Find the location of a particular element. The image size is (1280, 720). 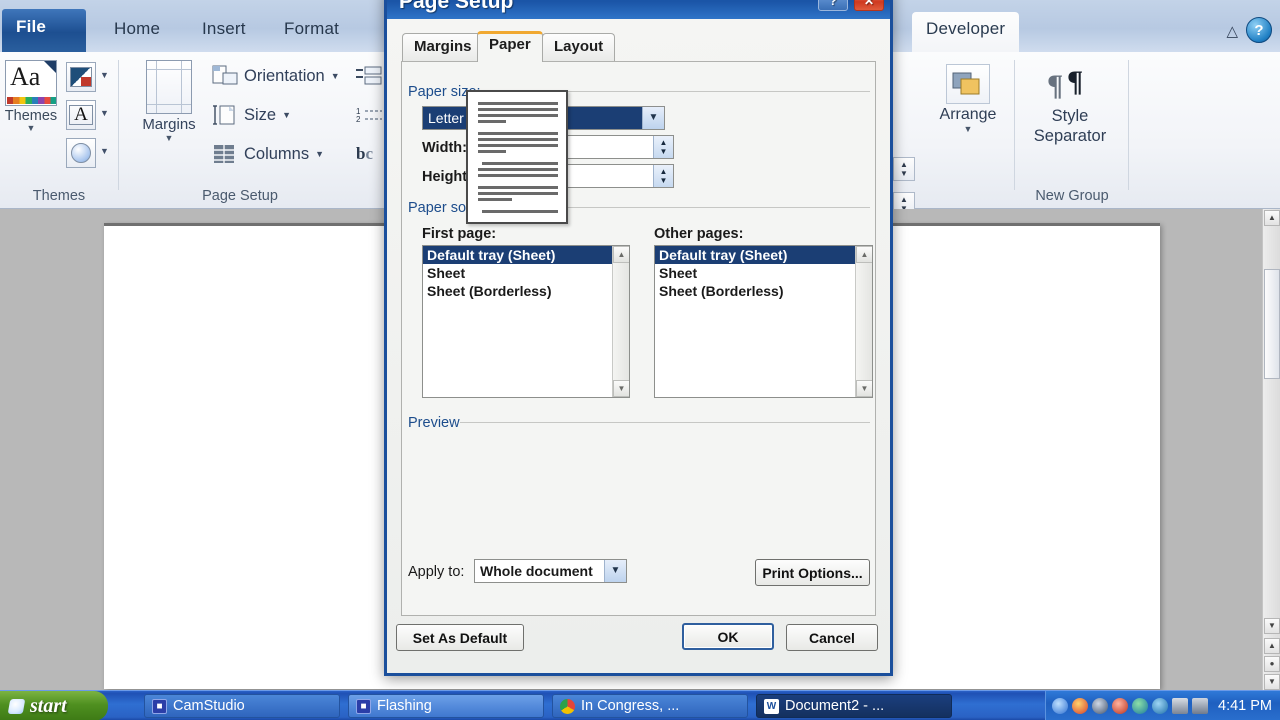

dialog-tab-paper: Paper is located at coordinates (510, 46).